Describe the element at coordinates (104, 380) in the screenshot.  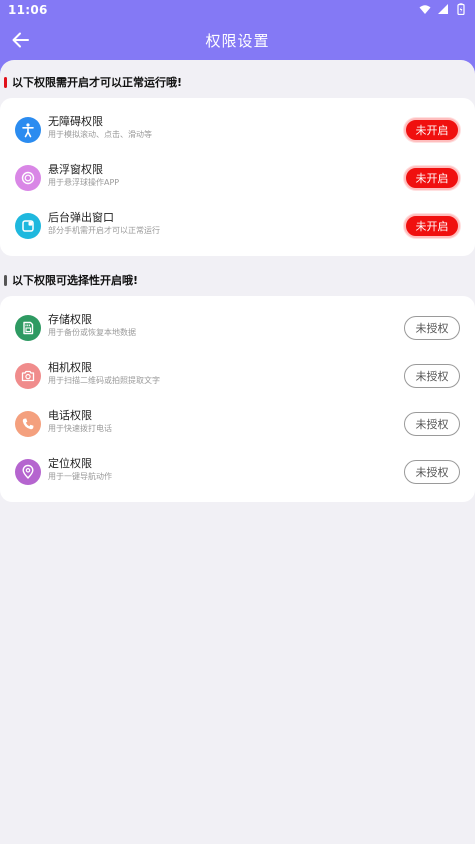
I see `permission-description: 用于扫描二维码或拍照提取文字` at that location.